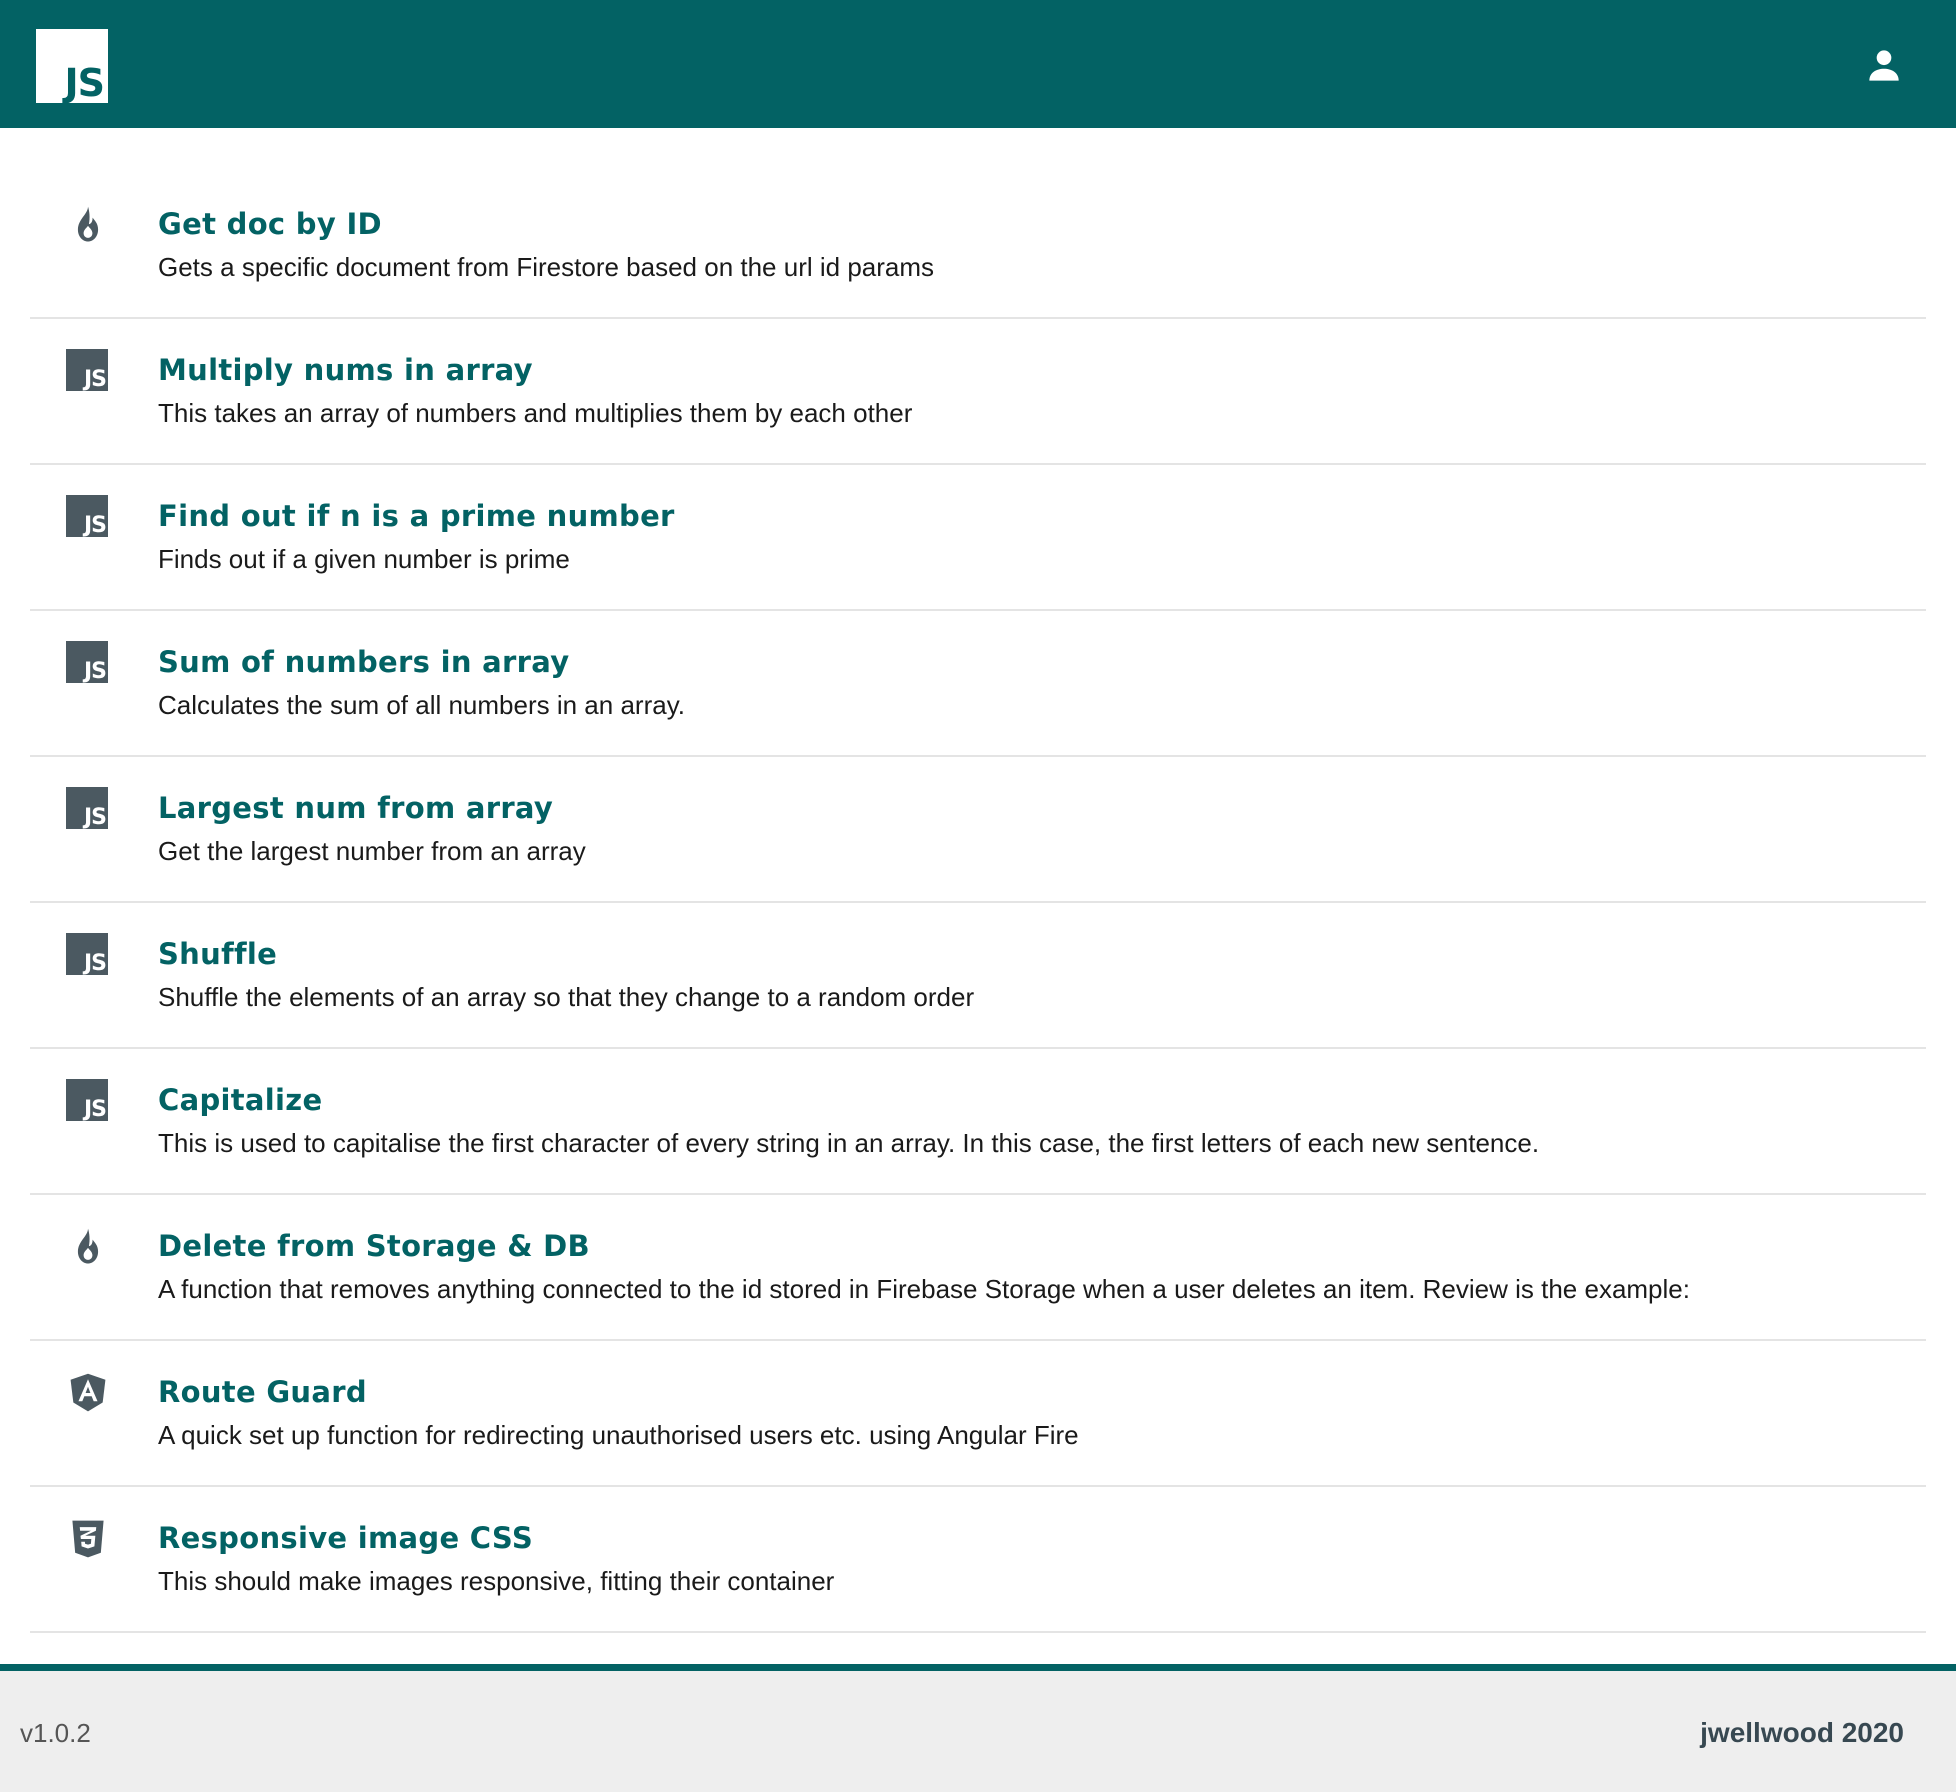 The height and width of the screenshot is (1792, 1956). I want to click on item-title: Get doc by ID, so click(270, 224).